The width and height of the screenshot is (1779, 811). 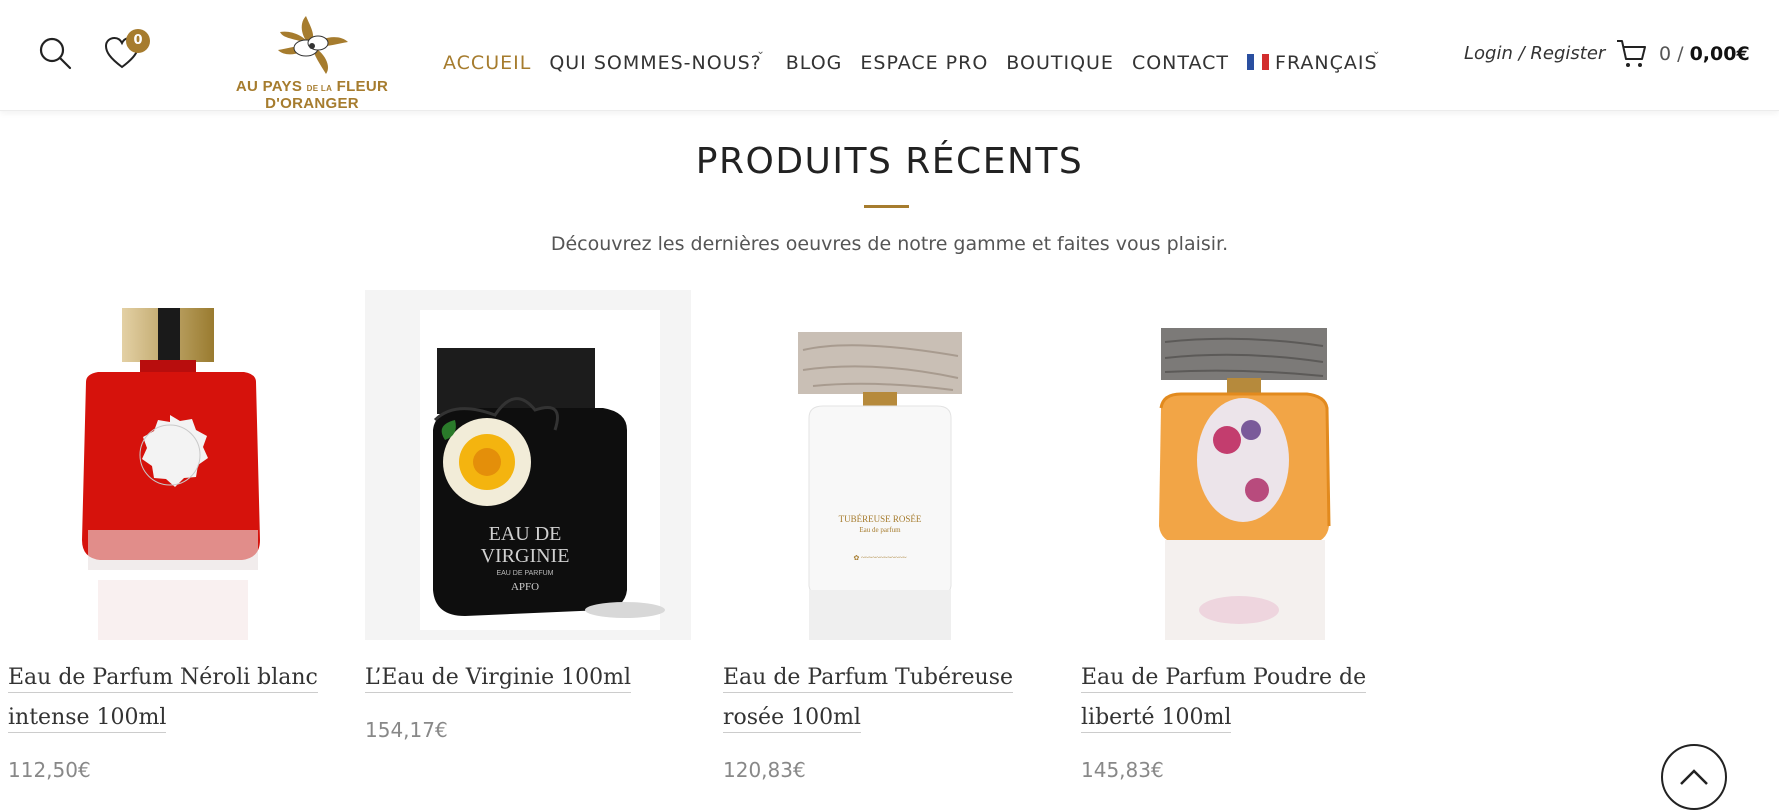 What do you see at coordinates (1258, 62) in the screenshot?
I see `fr-flag-icon` at bounding box center [1258, 62].